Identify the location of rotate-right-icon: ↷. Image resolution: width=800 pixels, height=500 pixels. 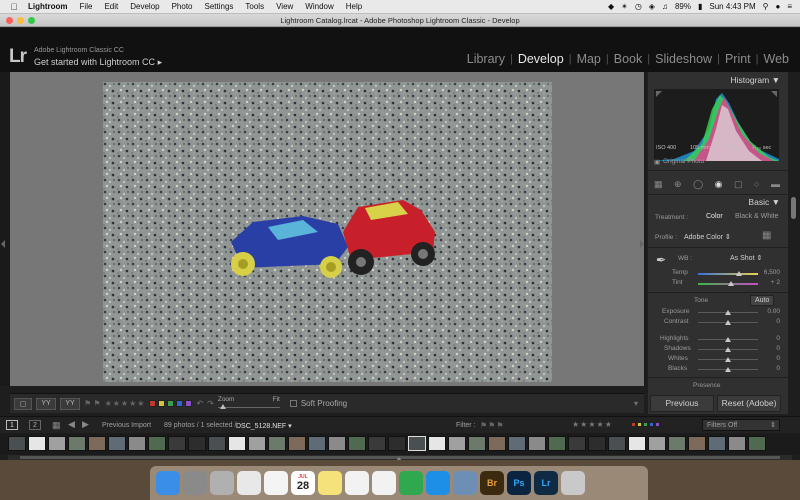
(210, 403).